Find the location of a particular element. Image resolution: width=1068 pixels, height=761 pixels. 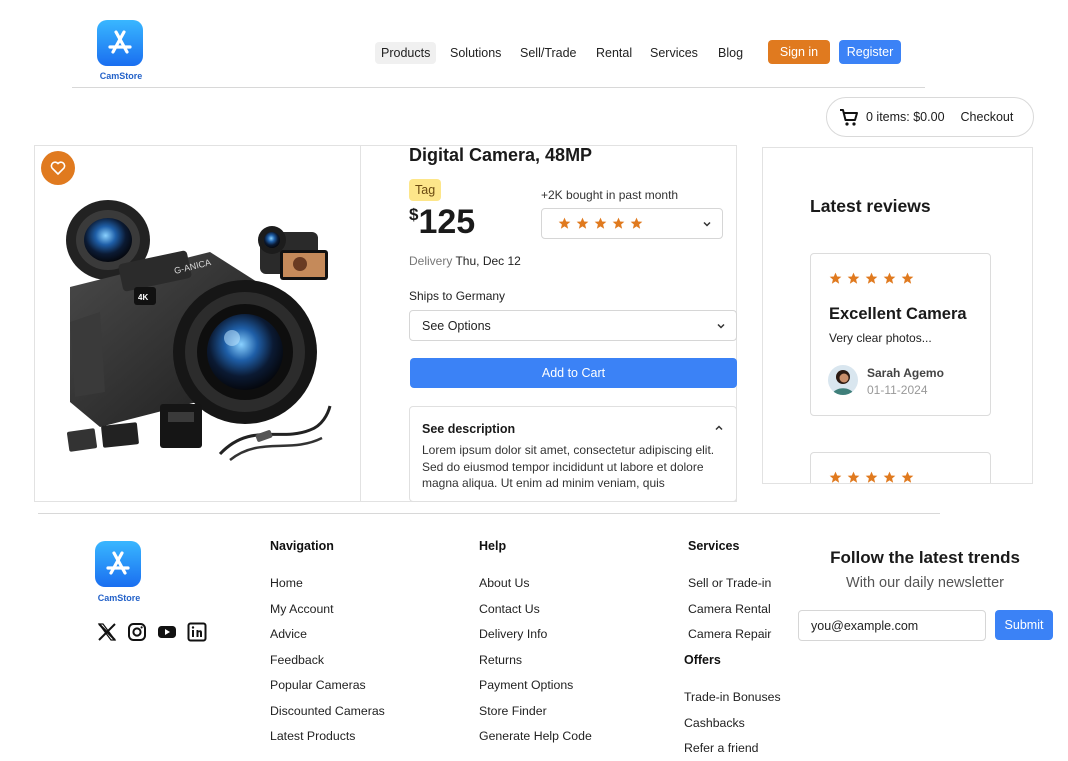

favorite-button is located at coordinates (58, 168).